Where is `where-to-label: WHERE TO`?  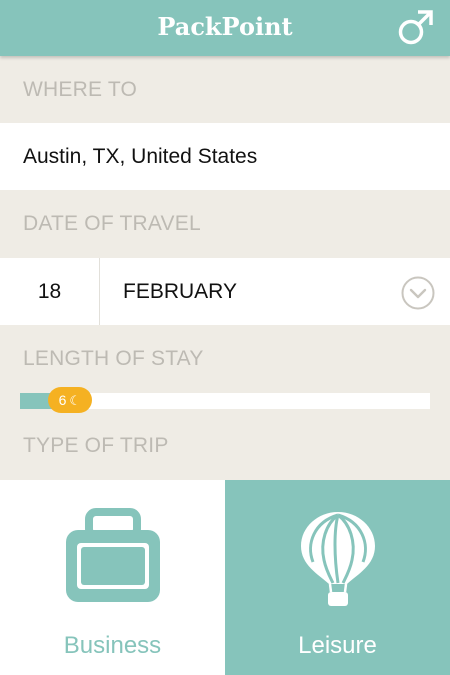 where-to-label: WHERE TO is located at coordinates (80, 89).